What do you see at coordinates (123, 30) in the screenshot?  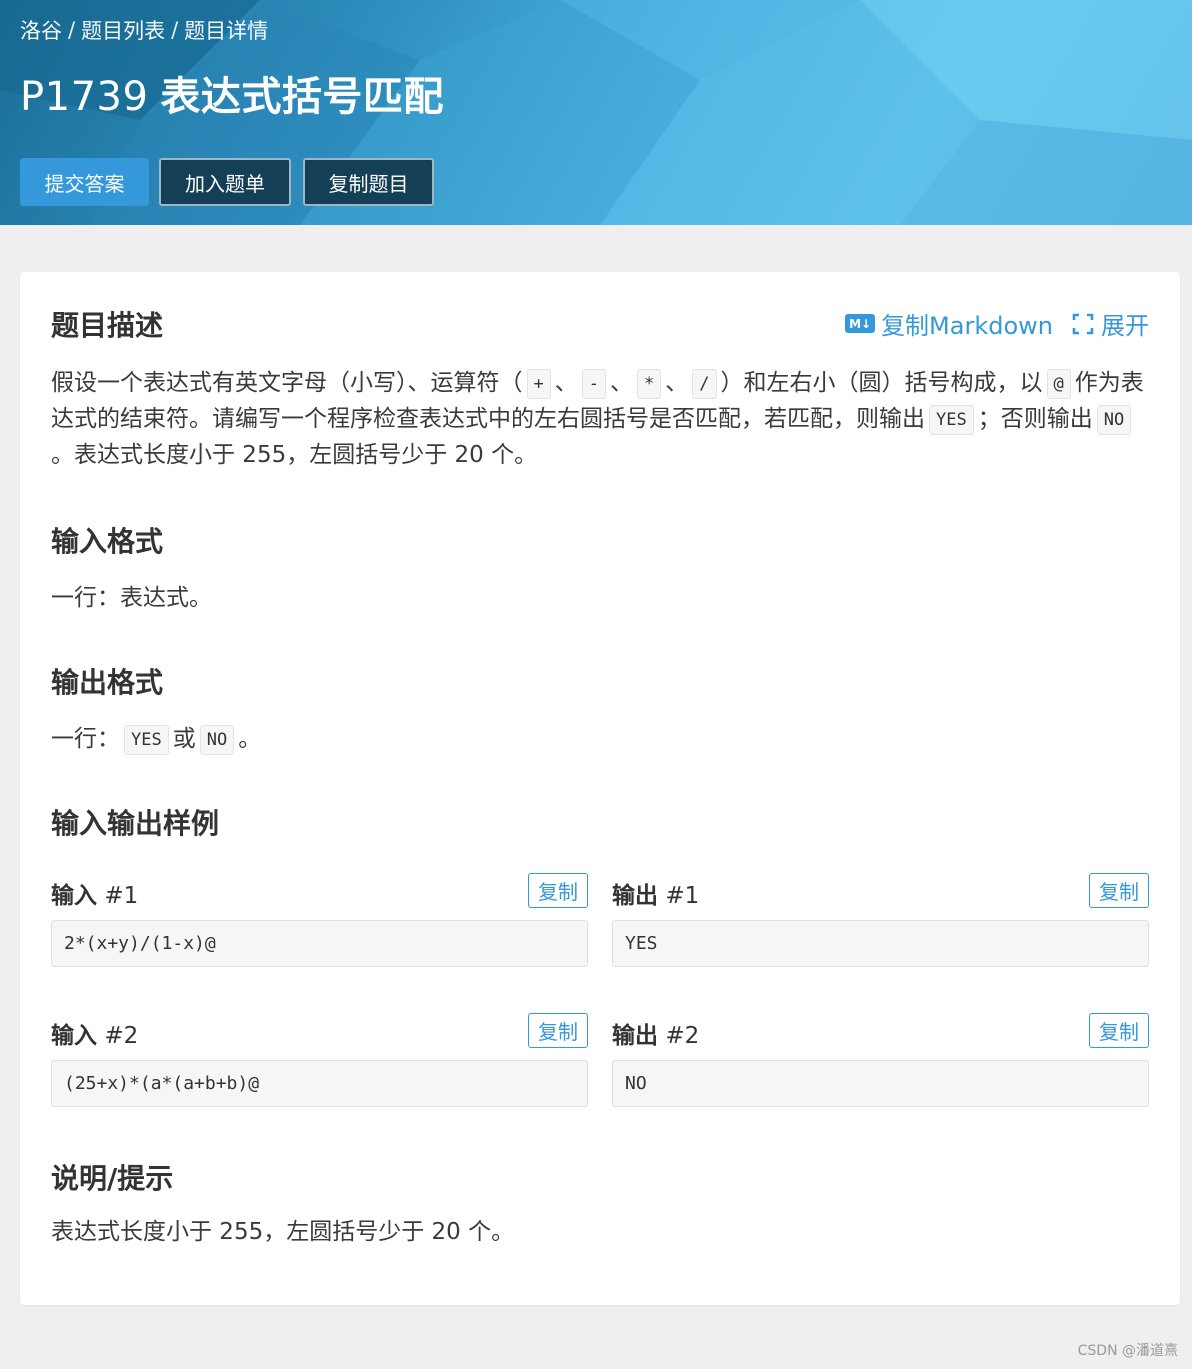 I see `breadcrumb-problem-list-link: 题目列表` at bounding box center [123, 30].